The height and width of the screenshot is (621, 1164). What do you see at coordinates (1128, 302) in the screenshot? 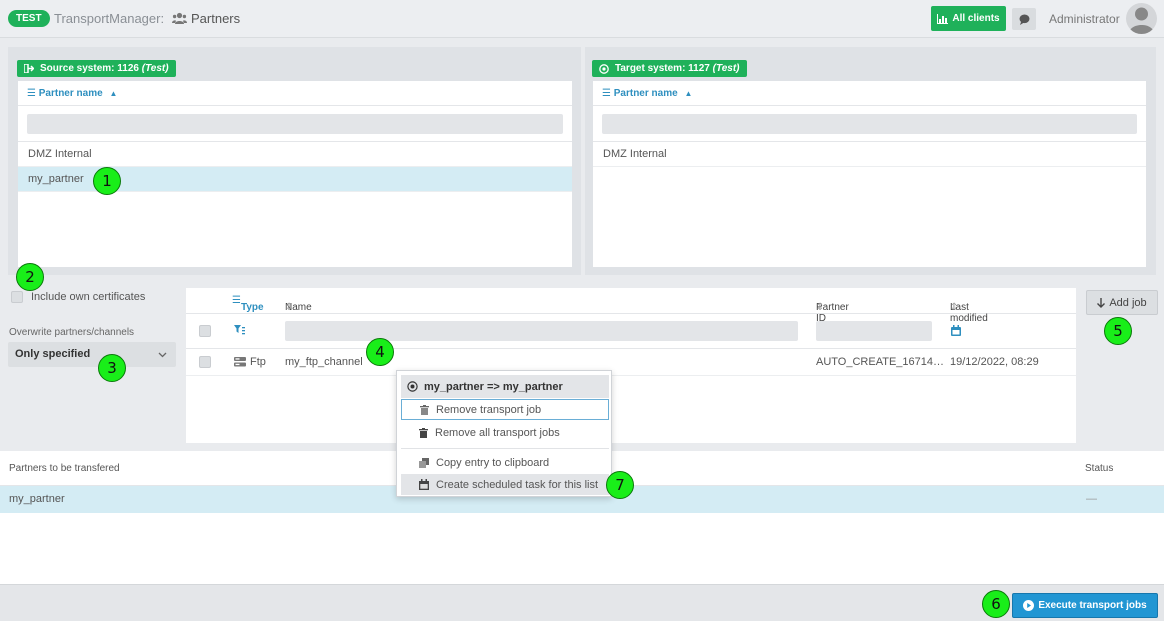
I see `add-job-label: Add job` at bounding box center [1128, 302].